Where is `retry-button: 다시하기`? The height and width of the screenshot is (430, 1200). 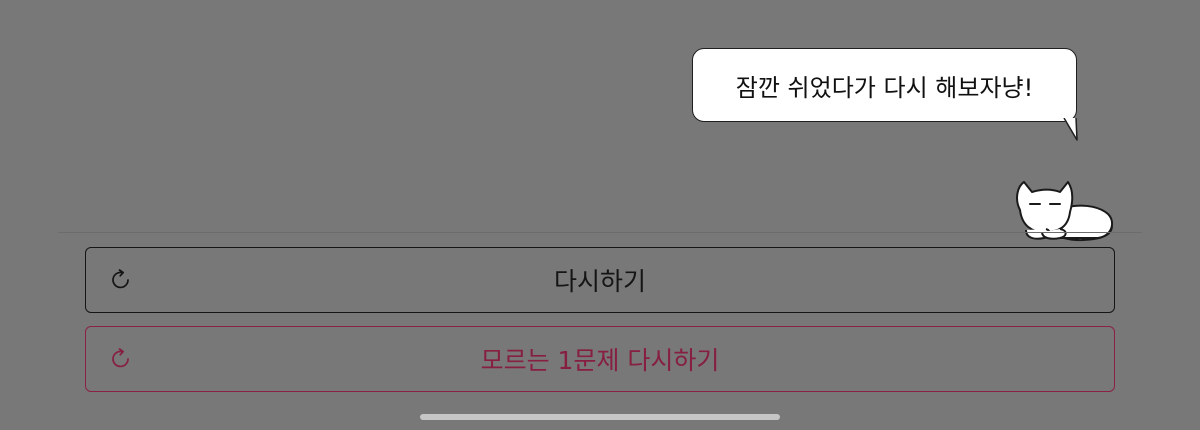
retry-button: 다시하기 is located at coordinates (600, 280).